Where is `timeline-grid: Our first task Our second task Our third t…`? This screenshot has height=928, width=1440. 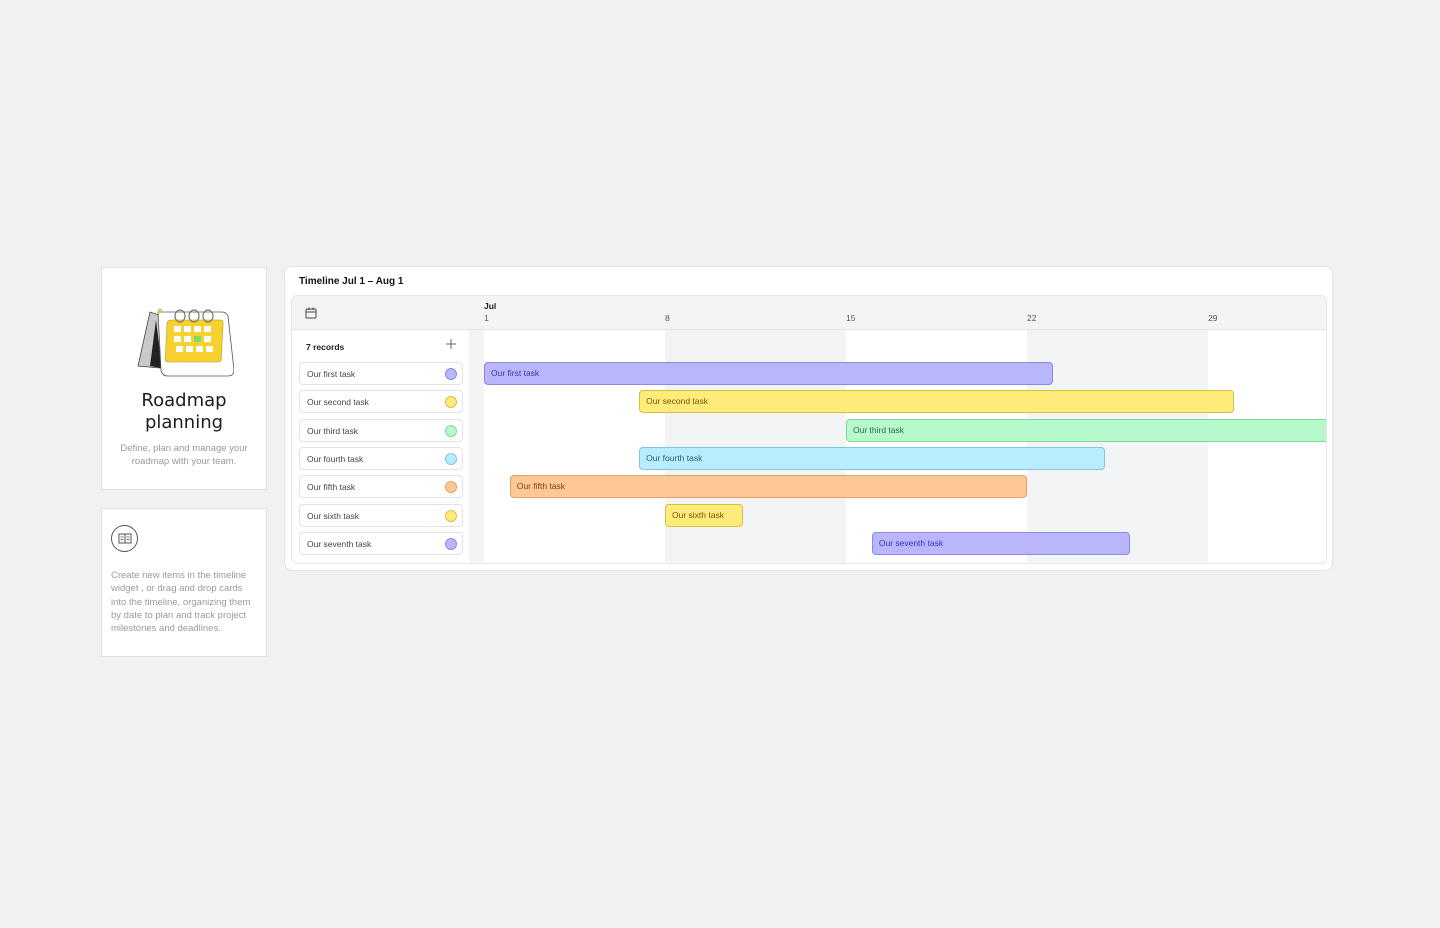 timeline-grid: Our first task Our second task Our third t… is located at coordinates (905, 446).